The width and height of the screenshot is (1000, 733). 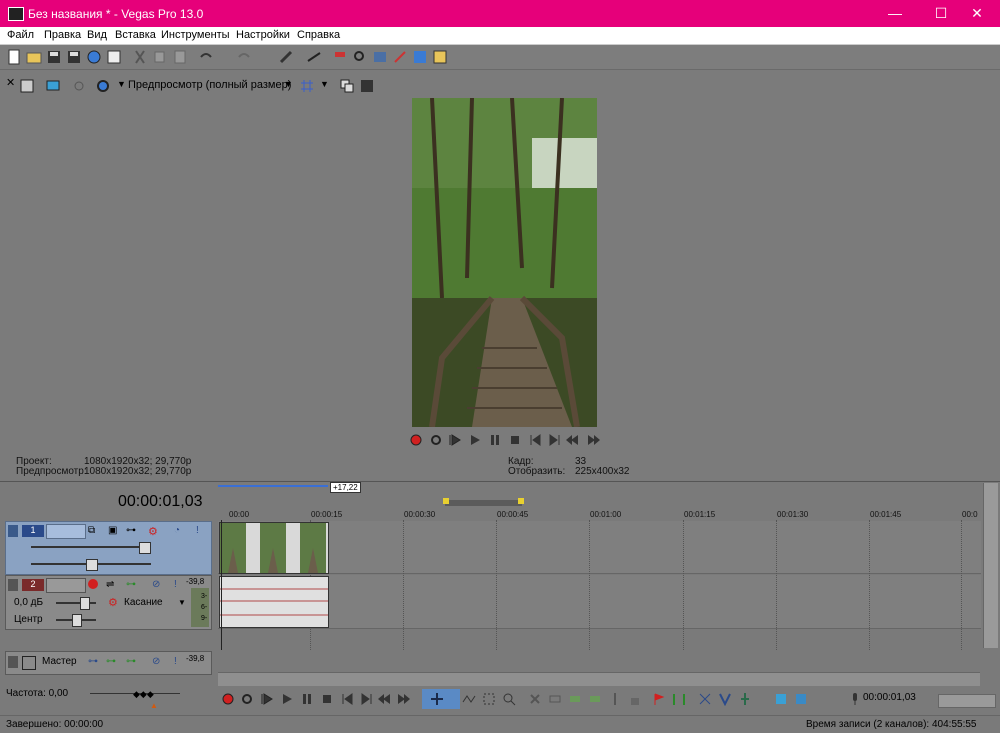 I want to click on menu-edit: Правка, so click(x=62, y=35).